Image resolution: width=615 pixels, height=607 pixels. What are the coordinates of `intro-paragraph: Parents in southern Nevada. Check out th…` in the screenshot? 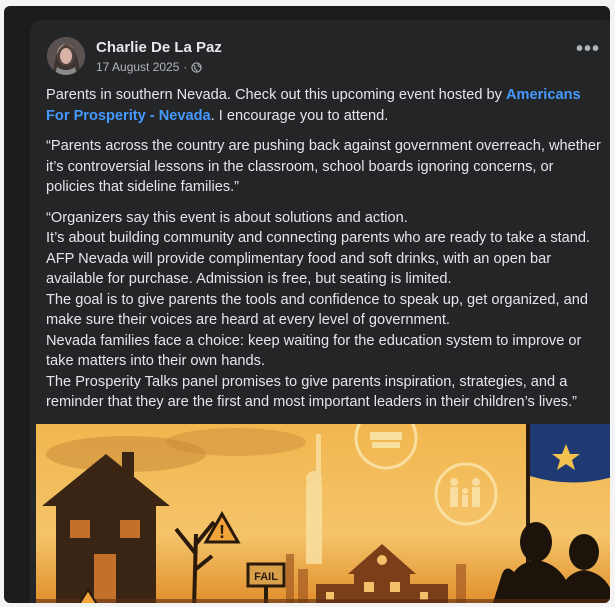 It's located at (326, 105).